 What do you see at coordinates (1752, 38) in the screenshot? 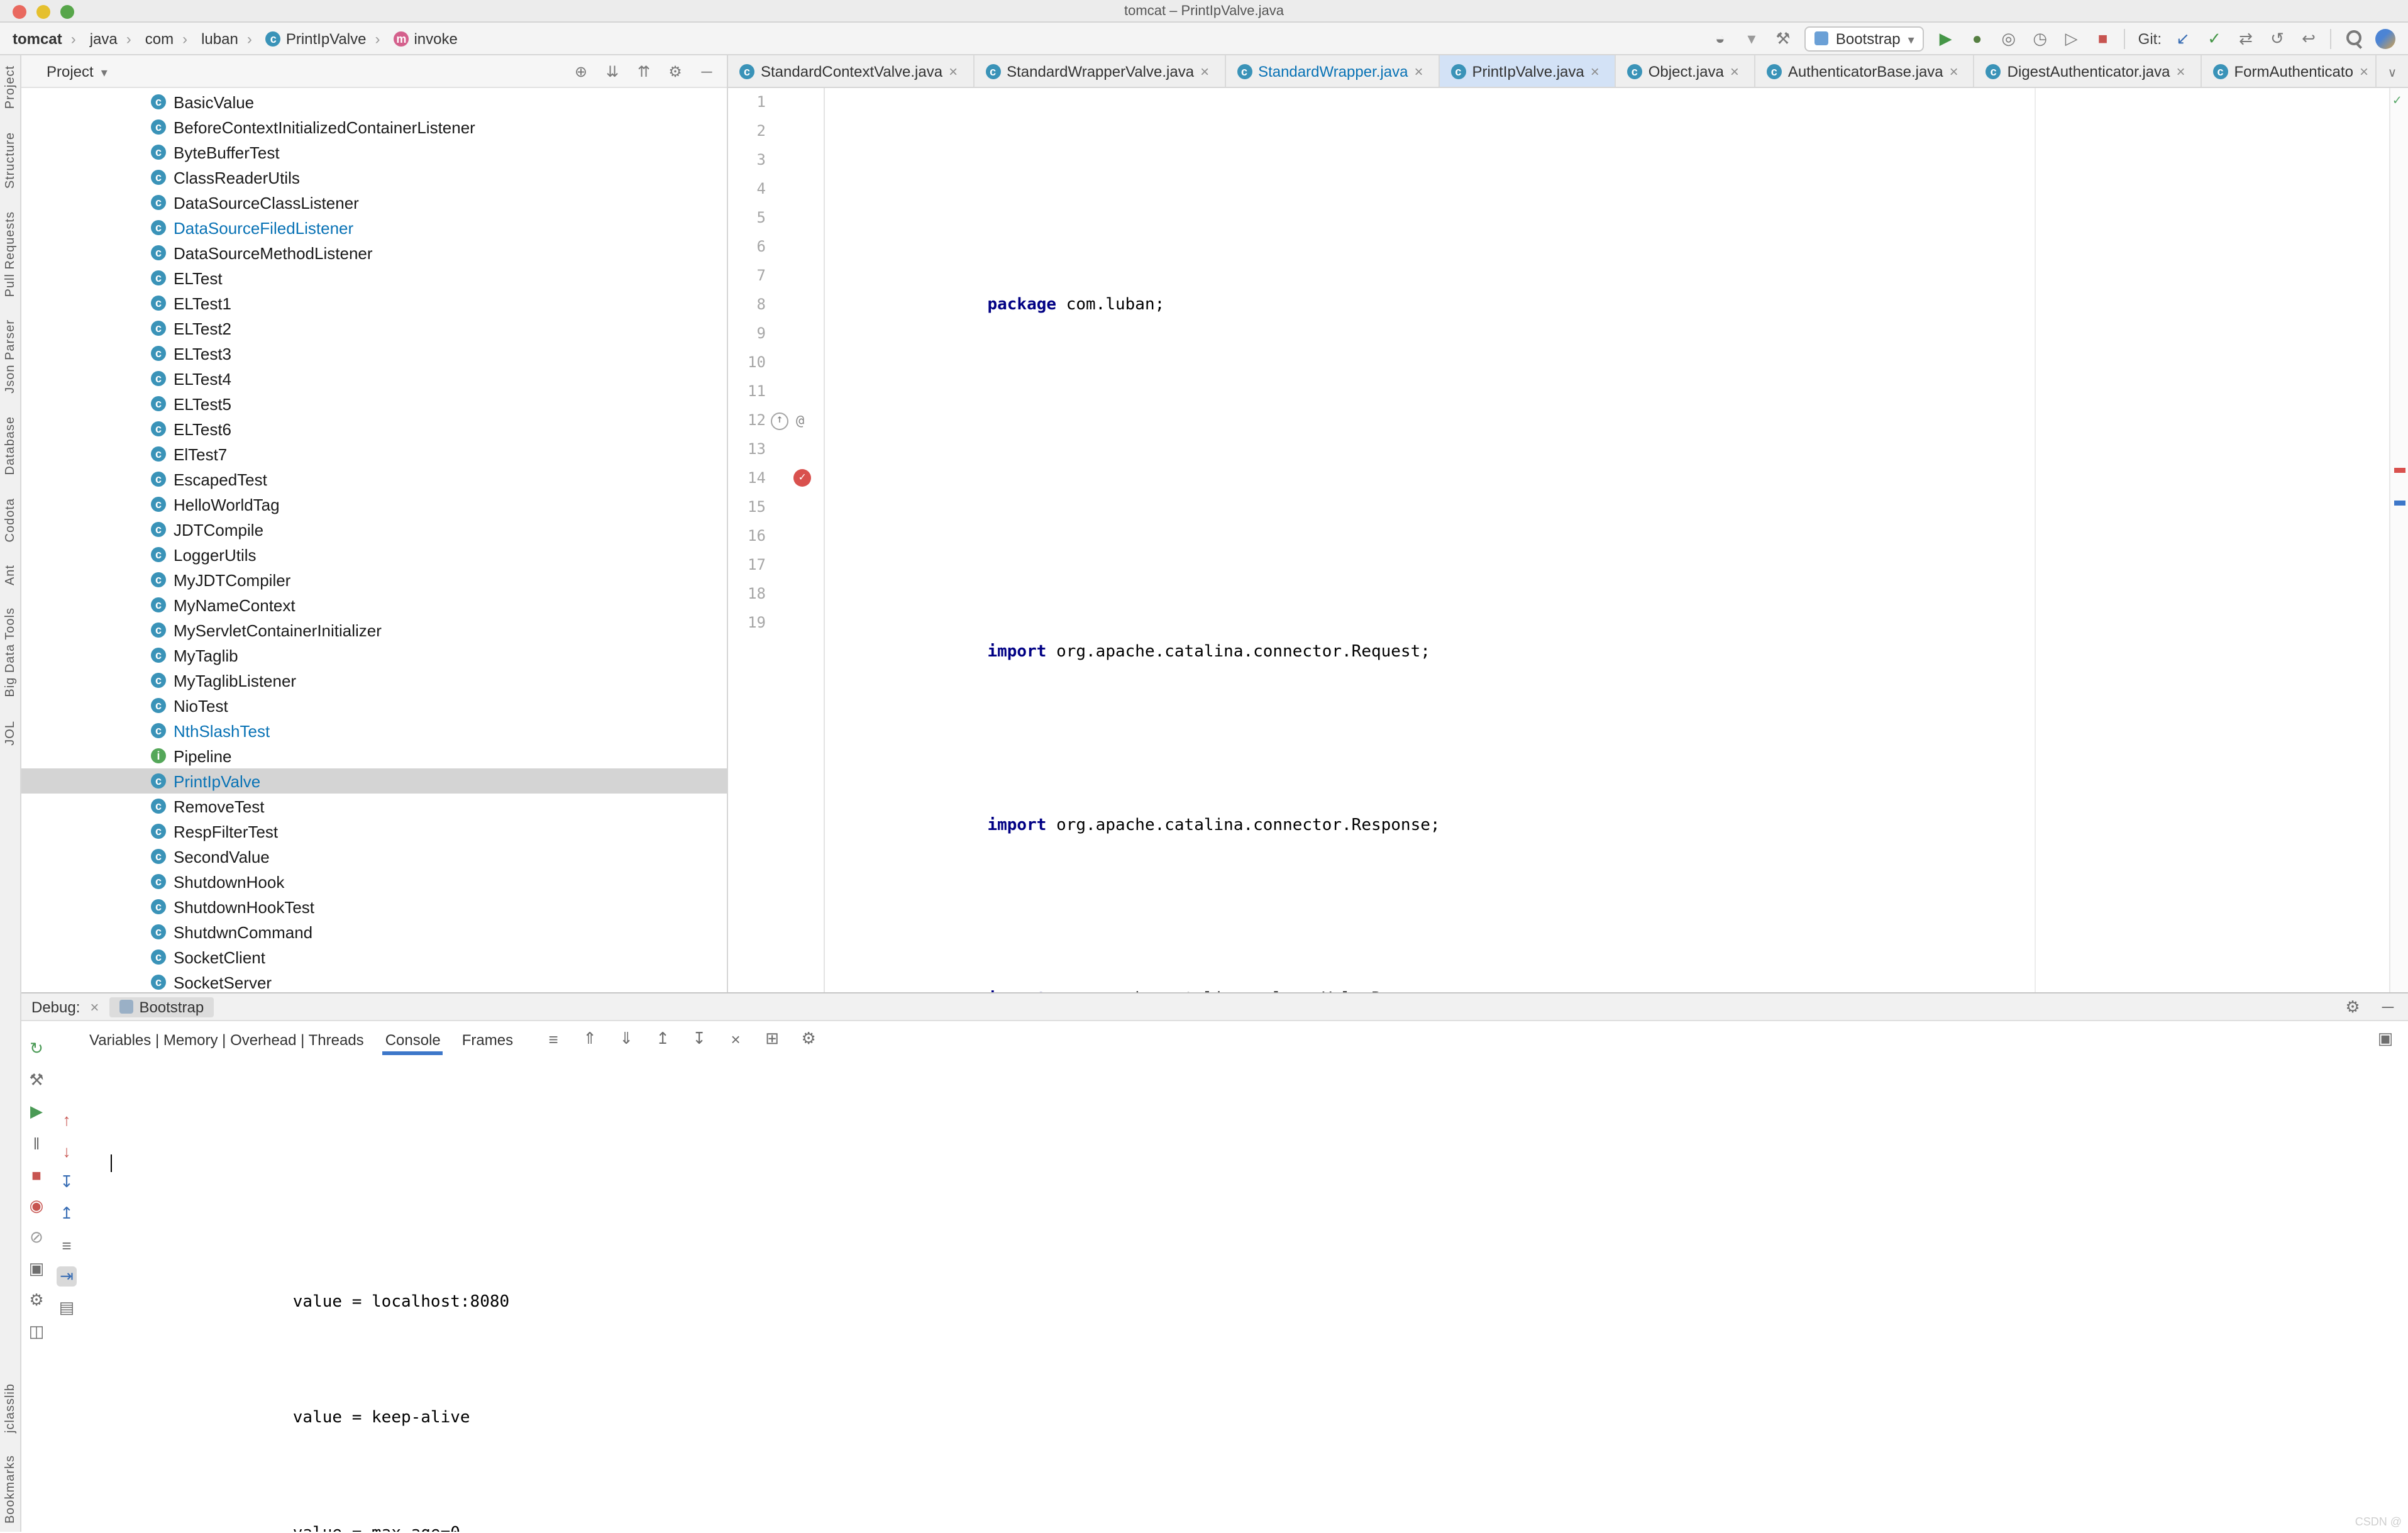
I see `dropdown-caret-icon: ▾` at bounding box center [1752, 38].